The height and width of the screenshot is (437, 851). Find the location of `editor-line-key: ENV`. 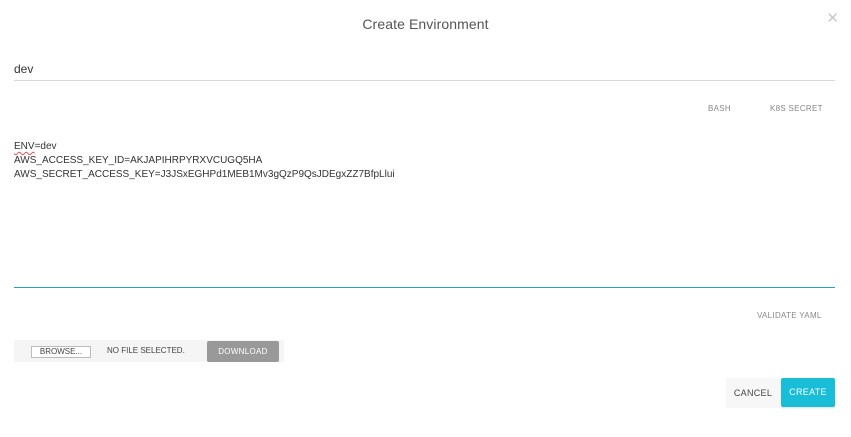

editor-line-key: ENV is located at coordinates (24, 146).